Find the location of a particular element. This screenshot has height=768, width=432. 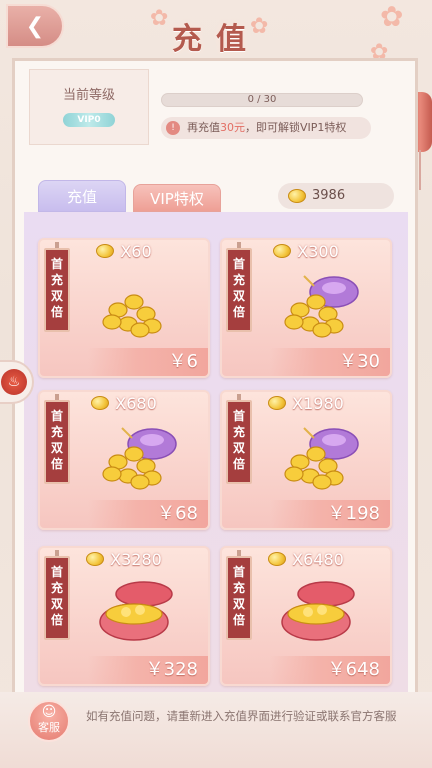

customer-service-button: ☺ 客服 is located at coordinates (49, 721).